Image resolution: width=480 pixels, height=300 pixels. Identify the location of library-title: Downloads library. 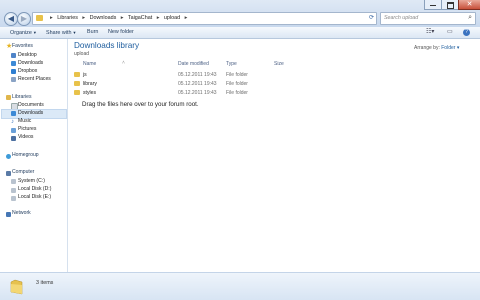
(107, 45).